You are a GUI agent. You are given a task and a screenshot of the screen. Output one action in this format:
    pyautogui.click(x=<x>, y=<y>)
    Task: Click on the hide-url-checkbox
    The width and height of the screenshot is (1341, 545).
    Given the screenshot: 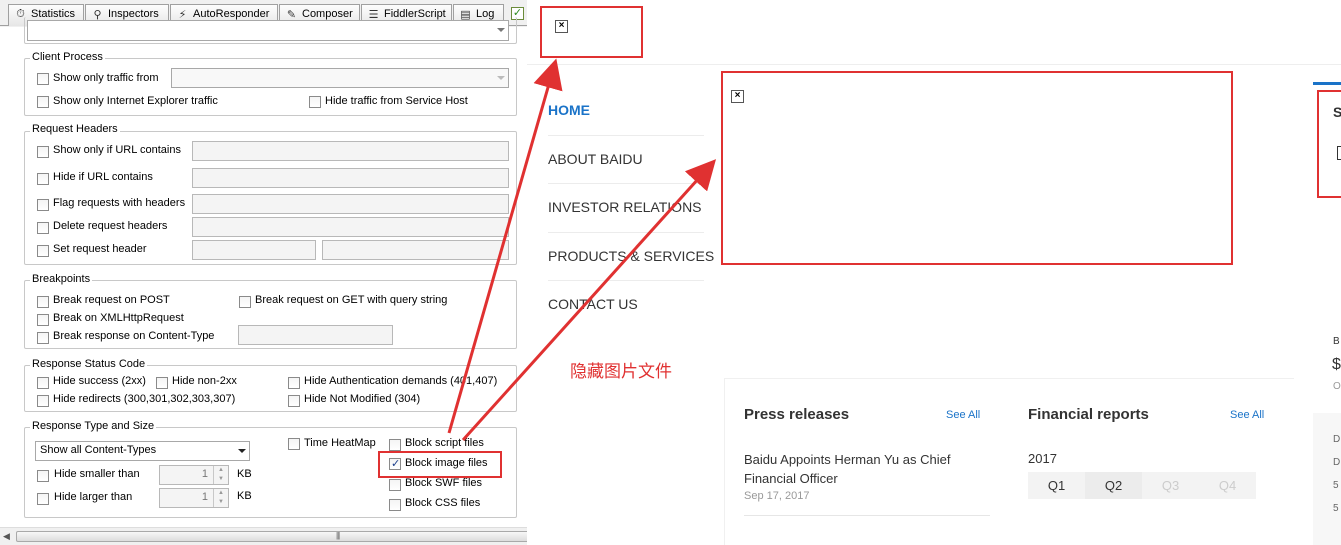 What is the action you would take?
    pyautogui.click(x=43, y=179)
    